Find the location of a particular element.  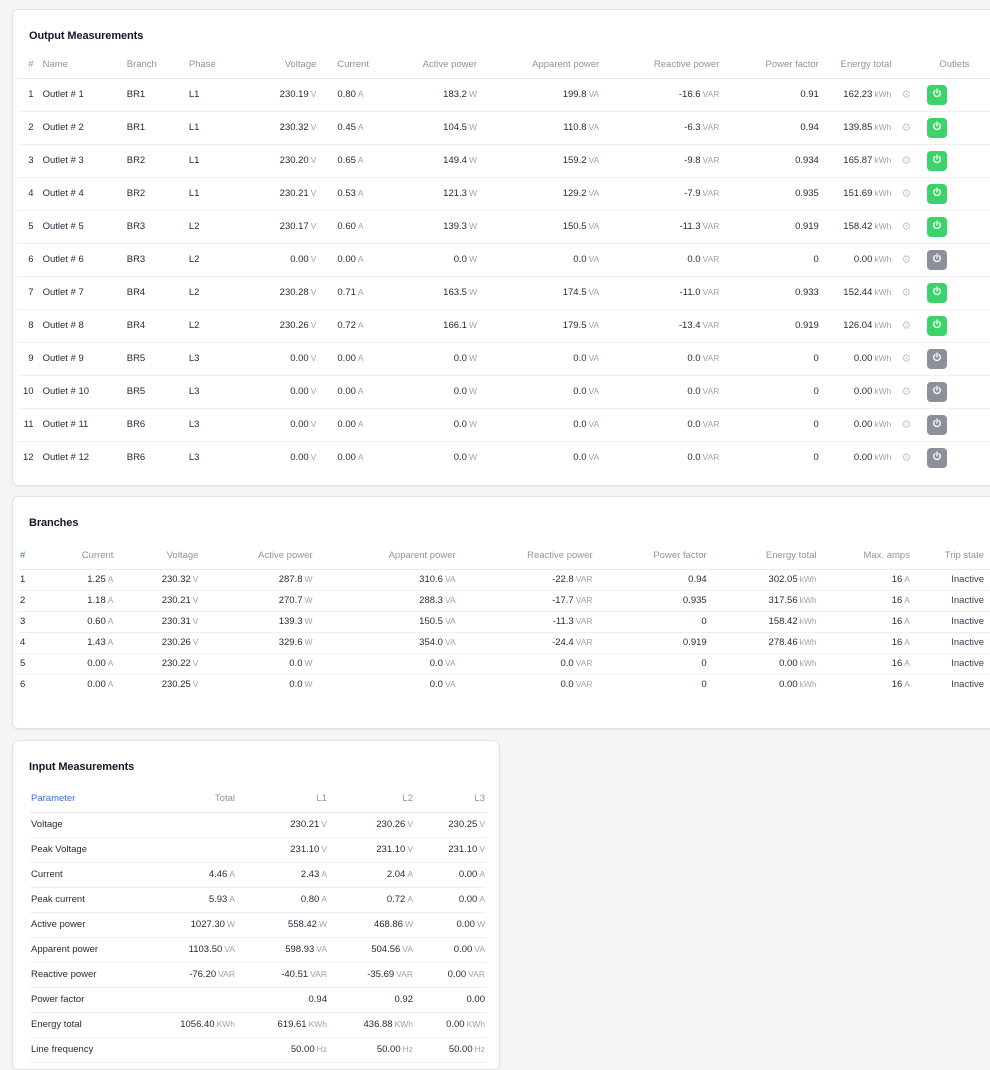

col-parameter: Parameter is located at coordinates (80, 799).